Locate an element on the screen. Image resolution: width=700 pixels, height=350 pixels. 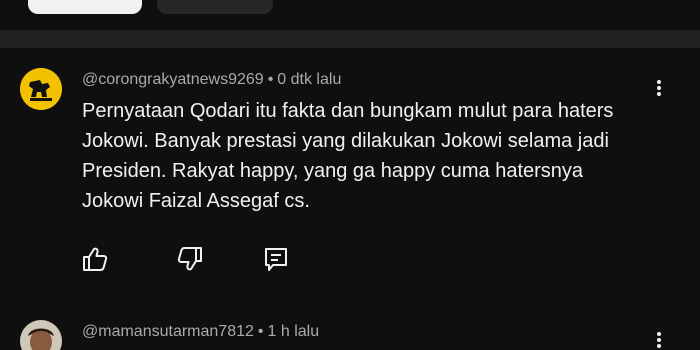
like-button is located at coordinates (95, 259).